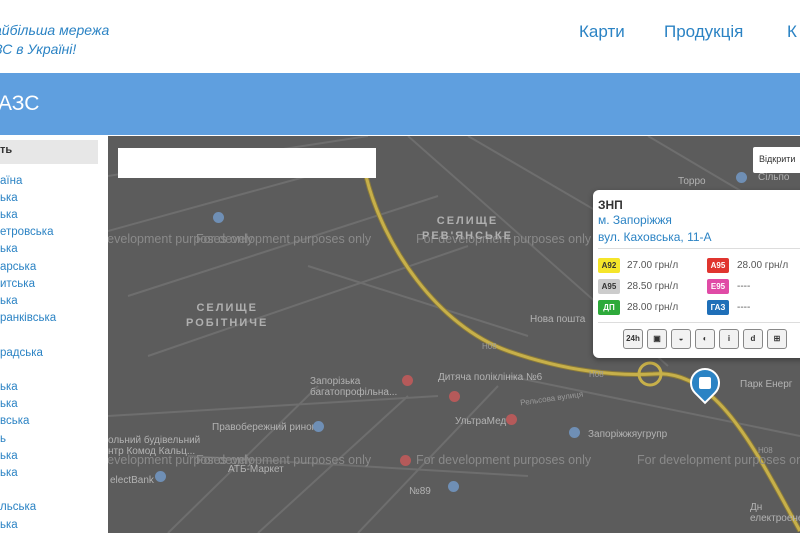  Describe the element at coordinates (420, 491) in the screenshot. I see `poi-label: №89` at that location.